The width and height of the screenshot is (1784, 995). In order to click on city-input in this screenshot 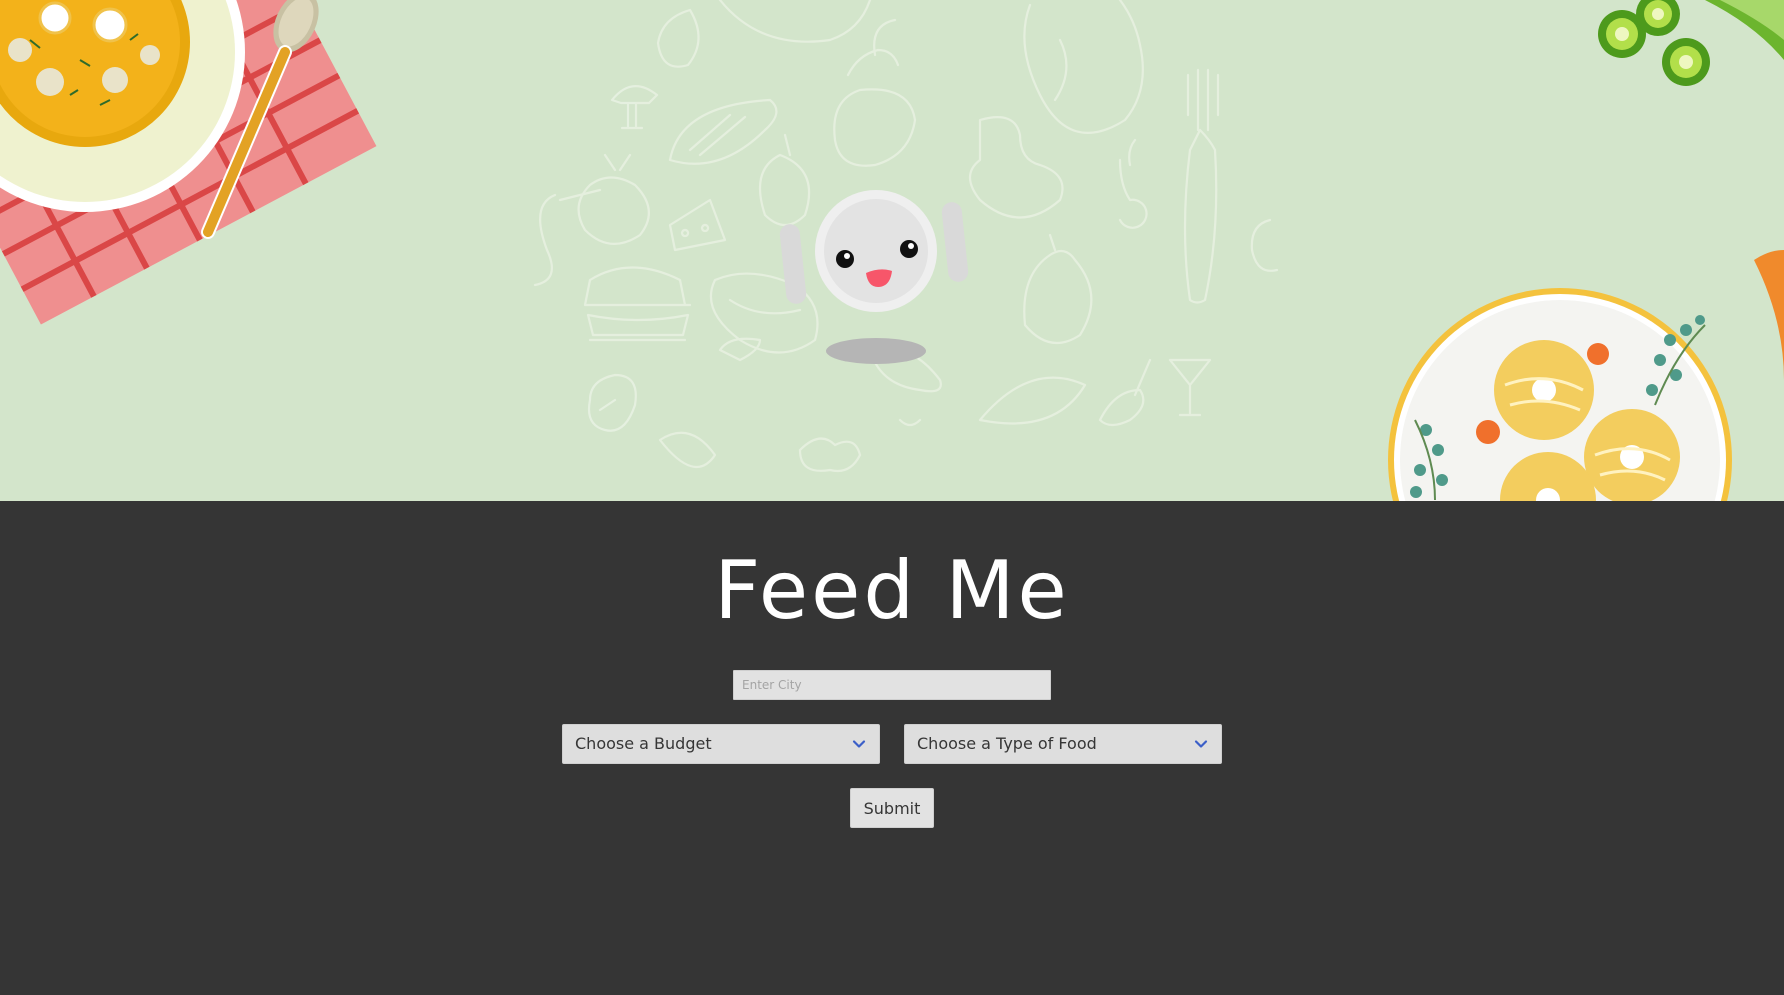, I will do `click(892, 685)`.